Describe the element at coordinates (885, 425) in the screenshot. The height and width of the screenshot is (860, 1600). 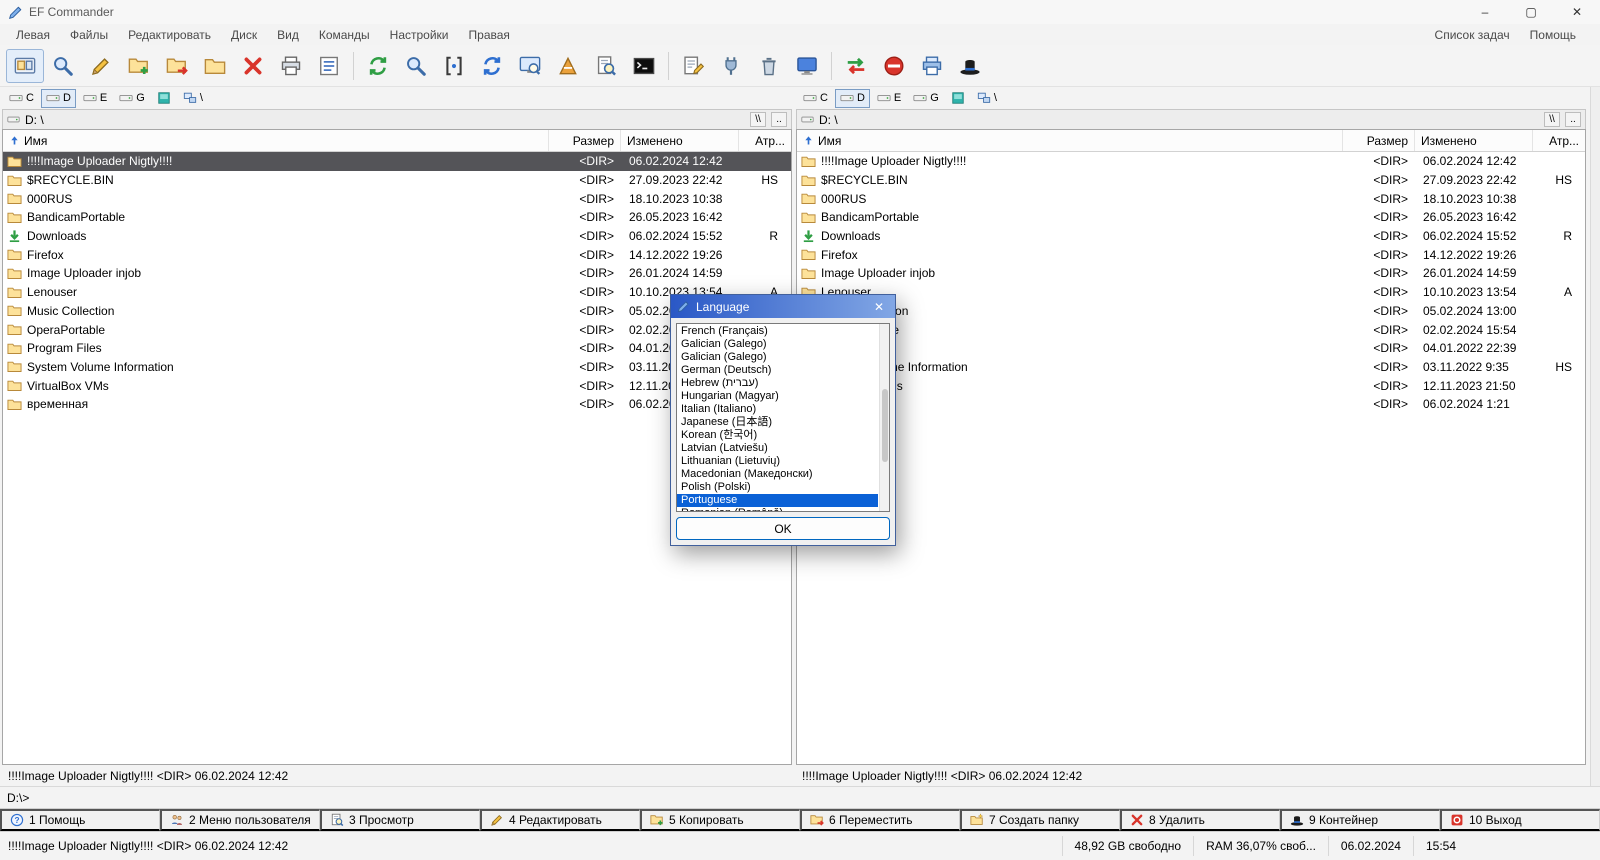
I see `scrollbar-thumb` at that location.